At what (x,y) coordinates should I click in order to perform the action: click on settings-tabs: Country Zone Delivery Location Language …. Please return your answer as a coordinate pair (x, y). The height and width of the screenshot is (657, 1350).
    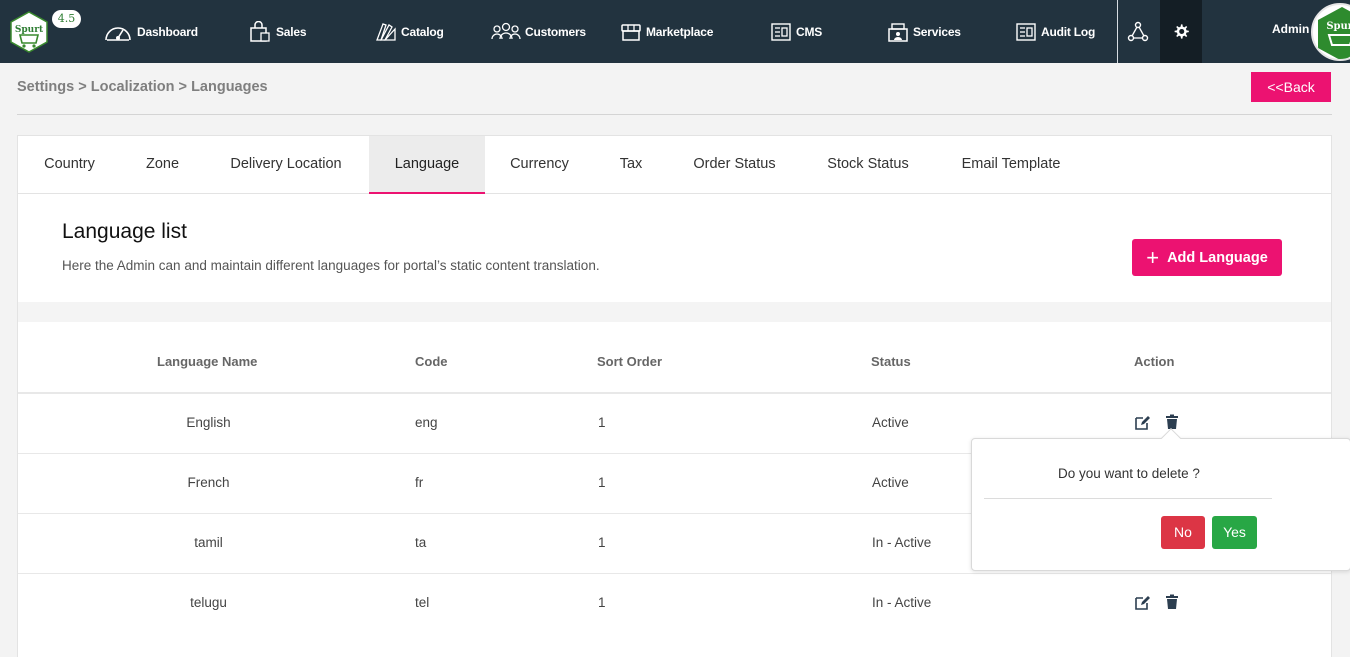
    Looking at the image, I should click on (674, 165).